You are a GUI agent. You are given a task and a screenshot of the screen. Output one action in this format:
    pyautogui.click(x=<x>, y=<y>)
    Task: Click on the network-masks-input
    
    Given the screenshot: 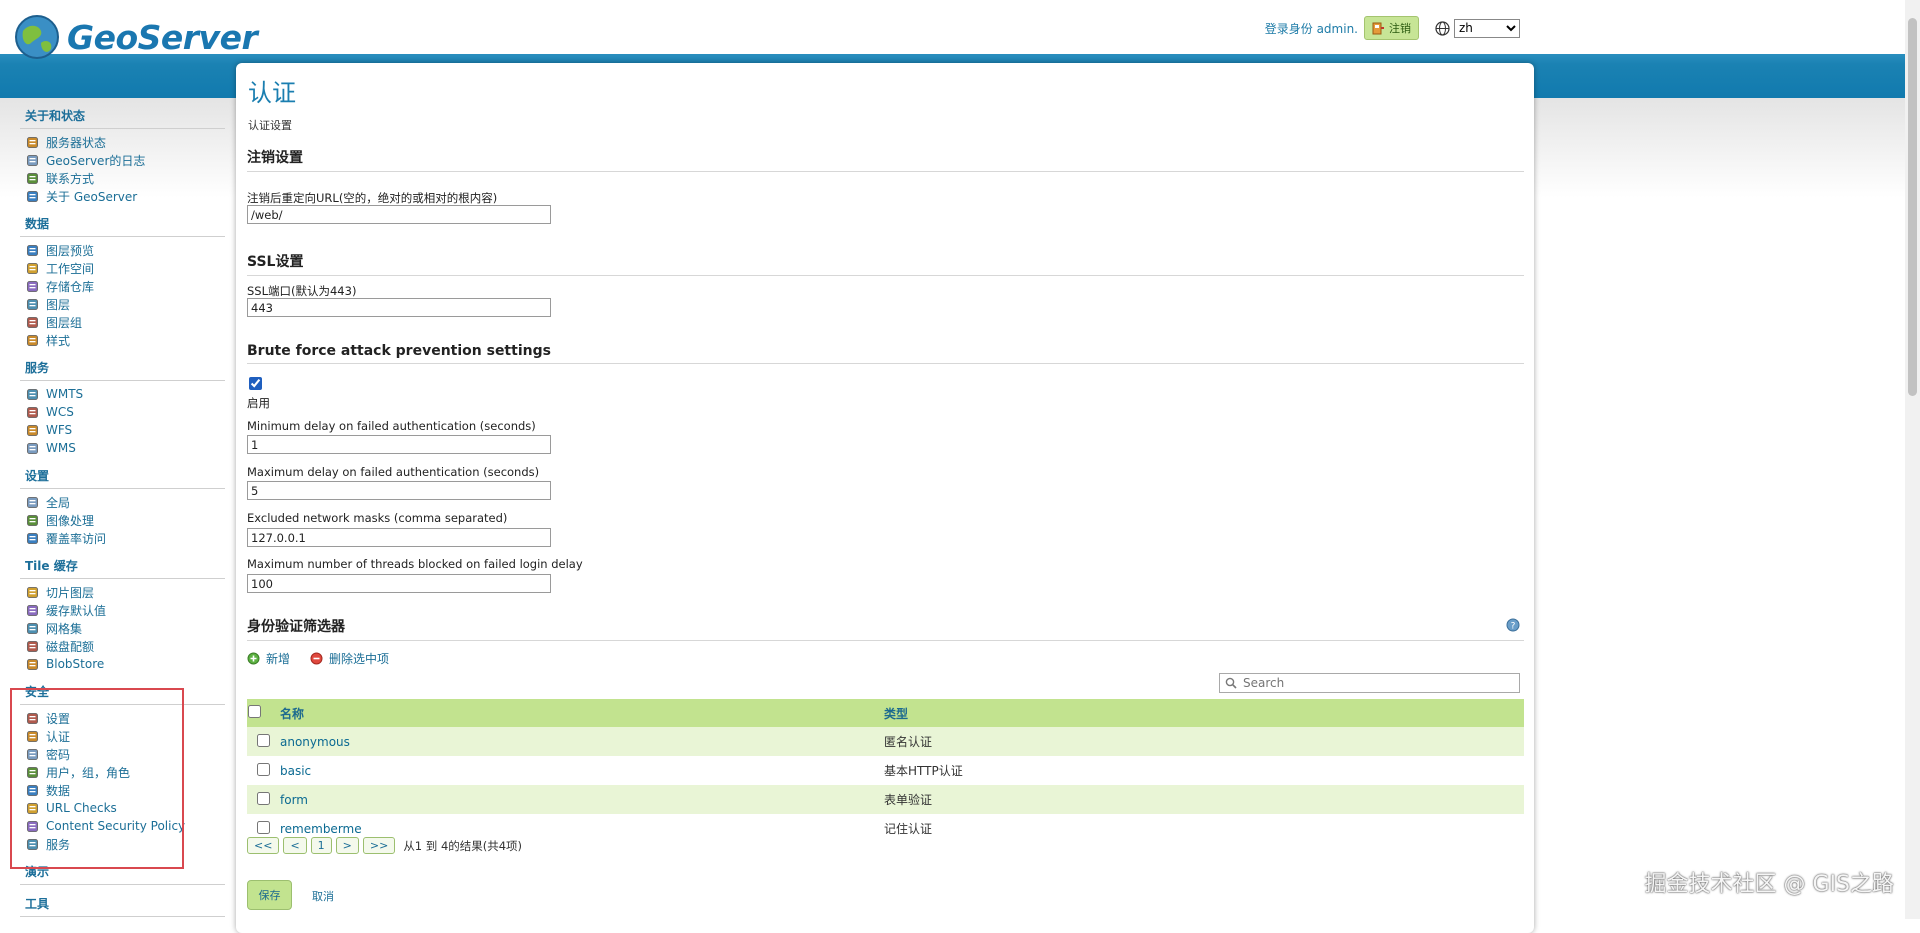 What is the action you would take?
    pyautogui.click(x=399, y=537)
    